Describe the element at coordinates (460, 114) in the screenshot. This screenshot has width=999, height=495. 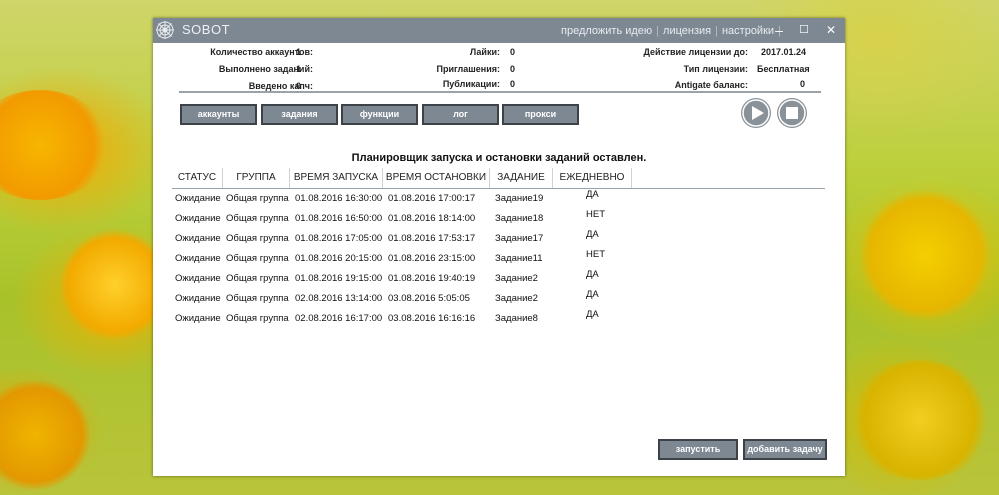
I see `log-button: лог` at that location.